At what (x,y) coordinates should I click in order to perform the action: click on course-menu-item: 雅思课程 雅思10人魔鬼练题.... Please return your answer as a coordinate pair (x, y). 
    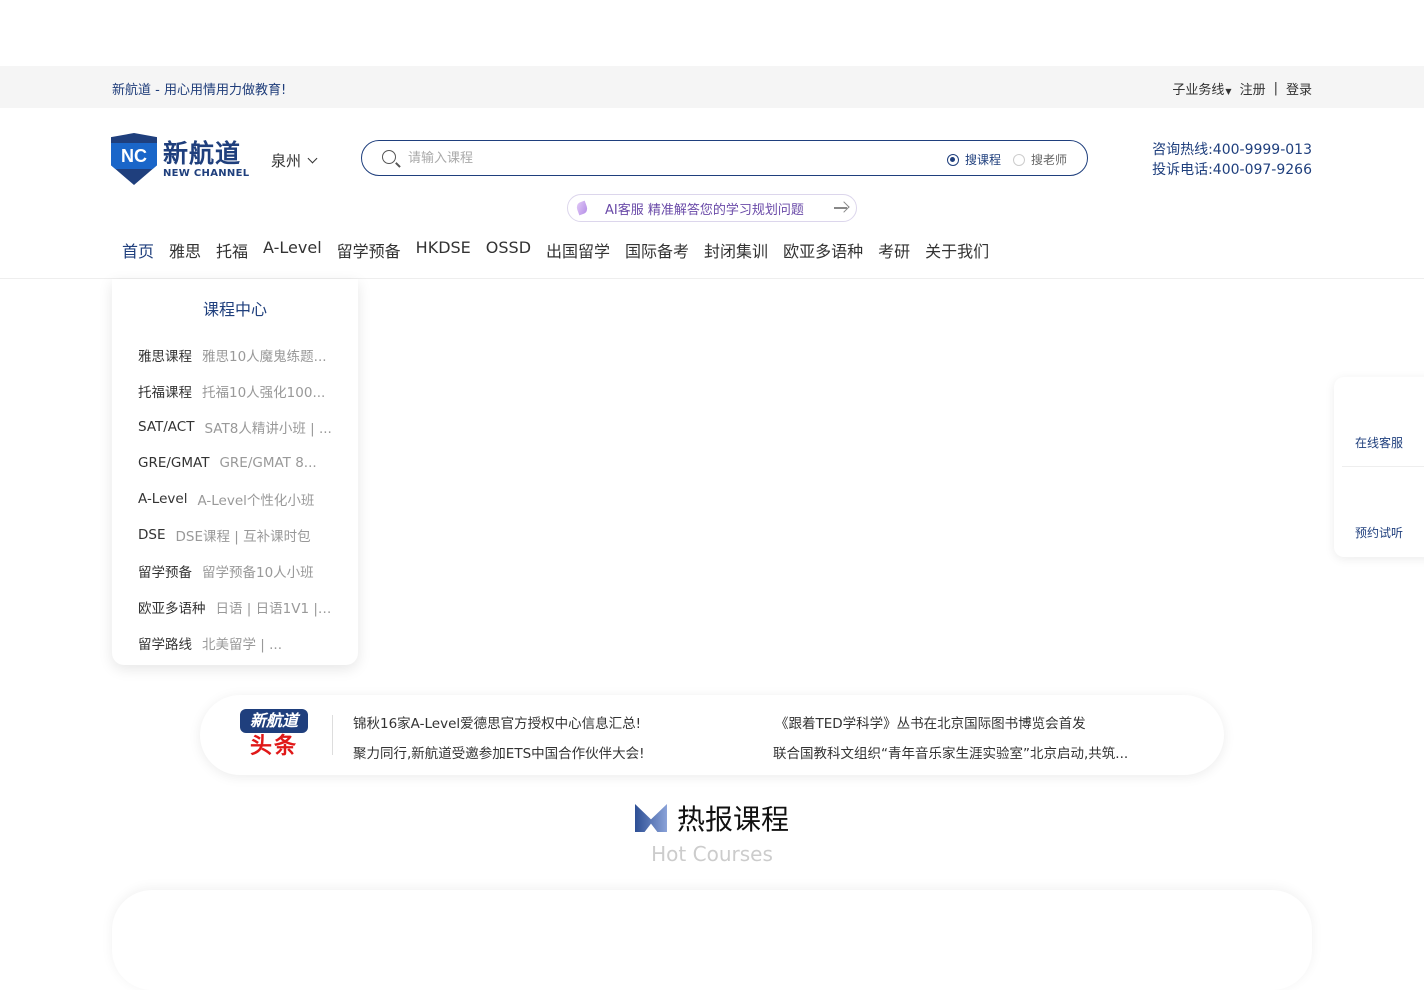
    Looking at the image, I should click on (223, 355).